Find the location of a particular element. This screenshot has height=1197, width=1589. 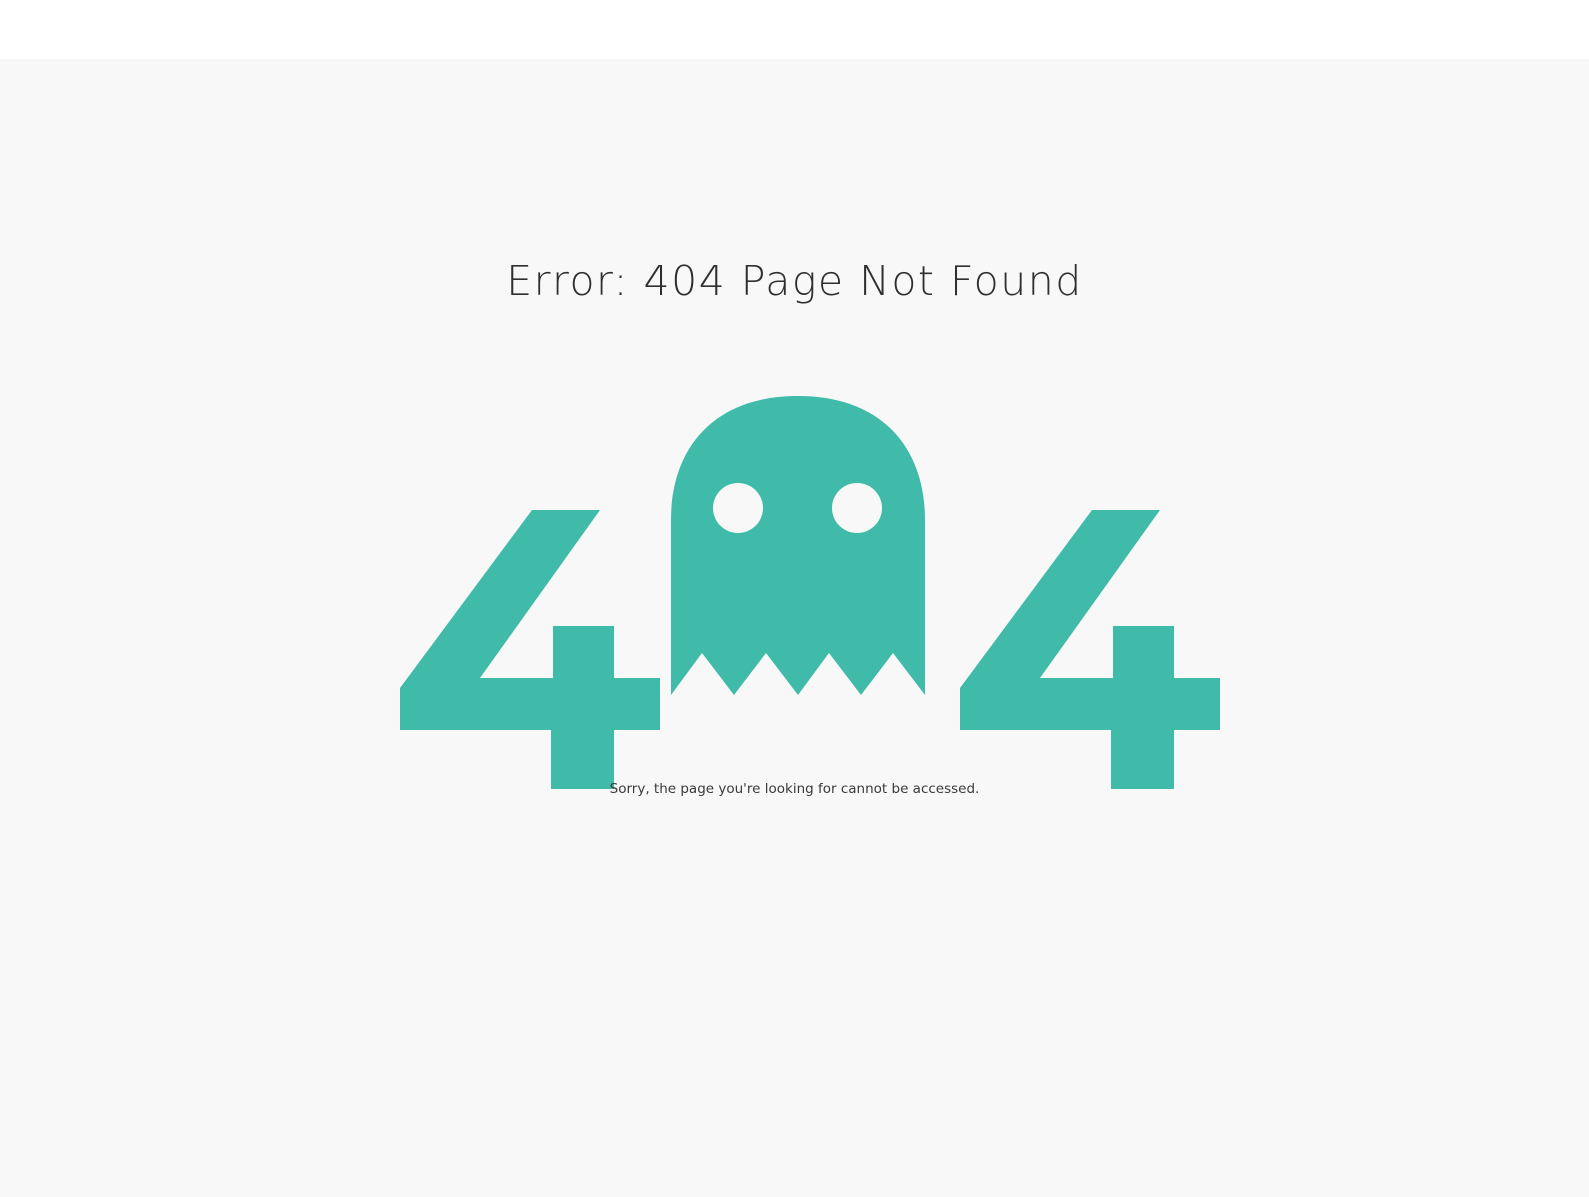

page-title: Error: 404 Page Not Found is located at coordinates (794, 281).